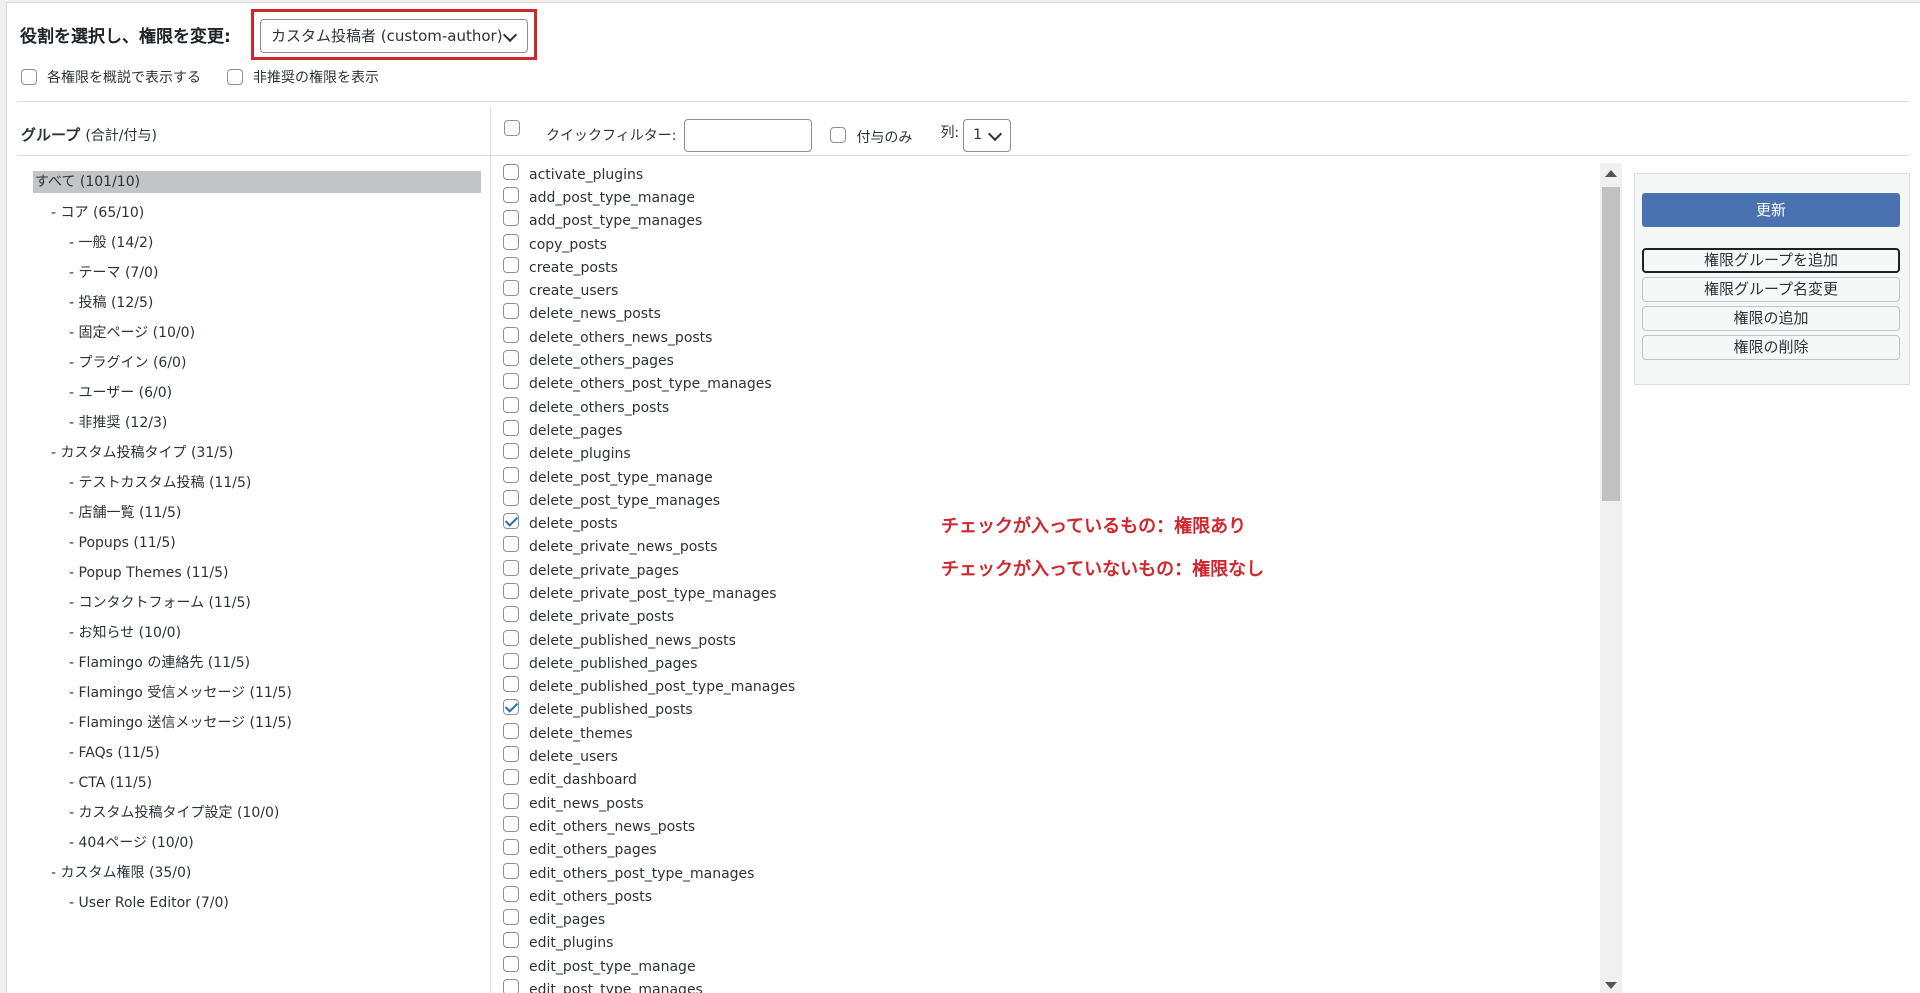  I want to click on capability-row: activate_plugins, so click(1050, 174).